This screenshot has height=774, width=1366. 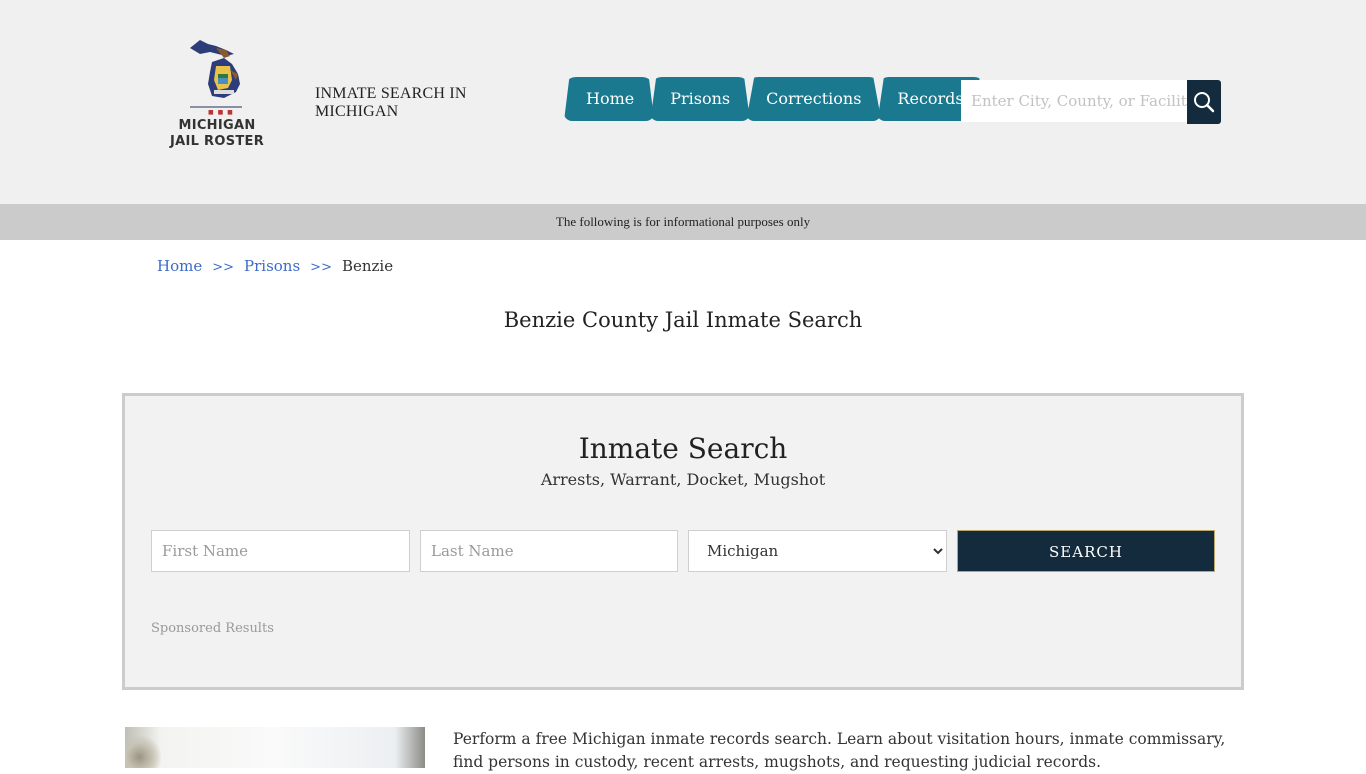 I want to click on location-search-button, so click(x=1204, y=102).